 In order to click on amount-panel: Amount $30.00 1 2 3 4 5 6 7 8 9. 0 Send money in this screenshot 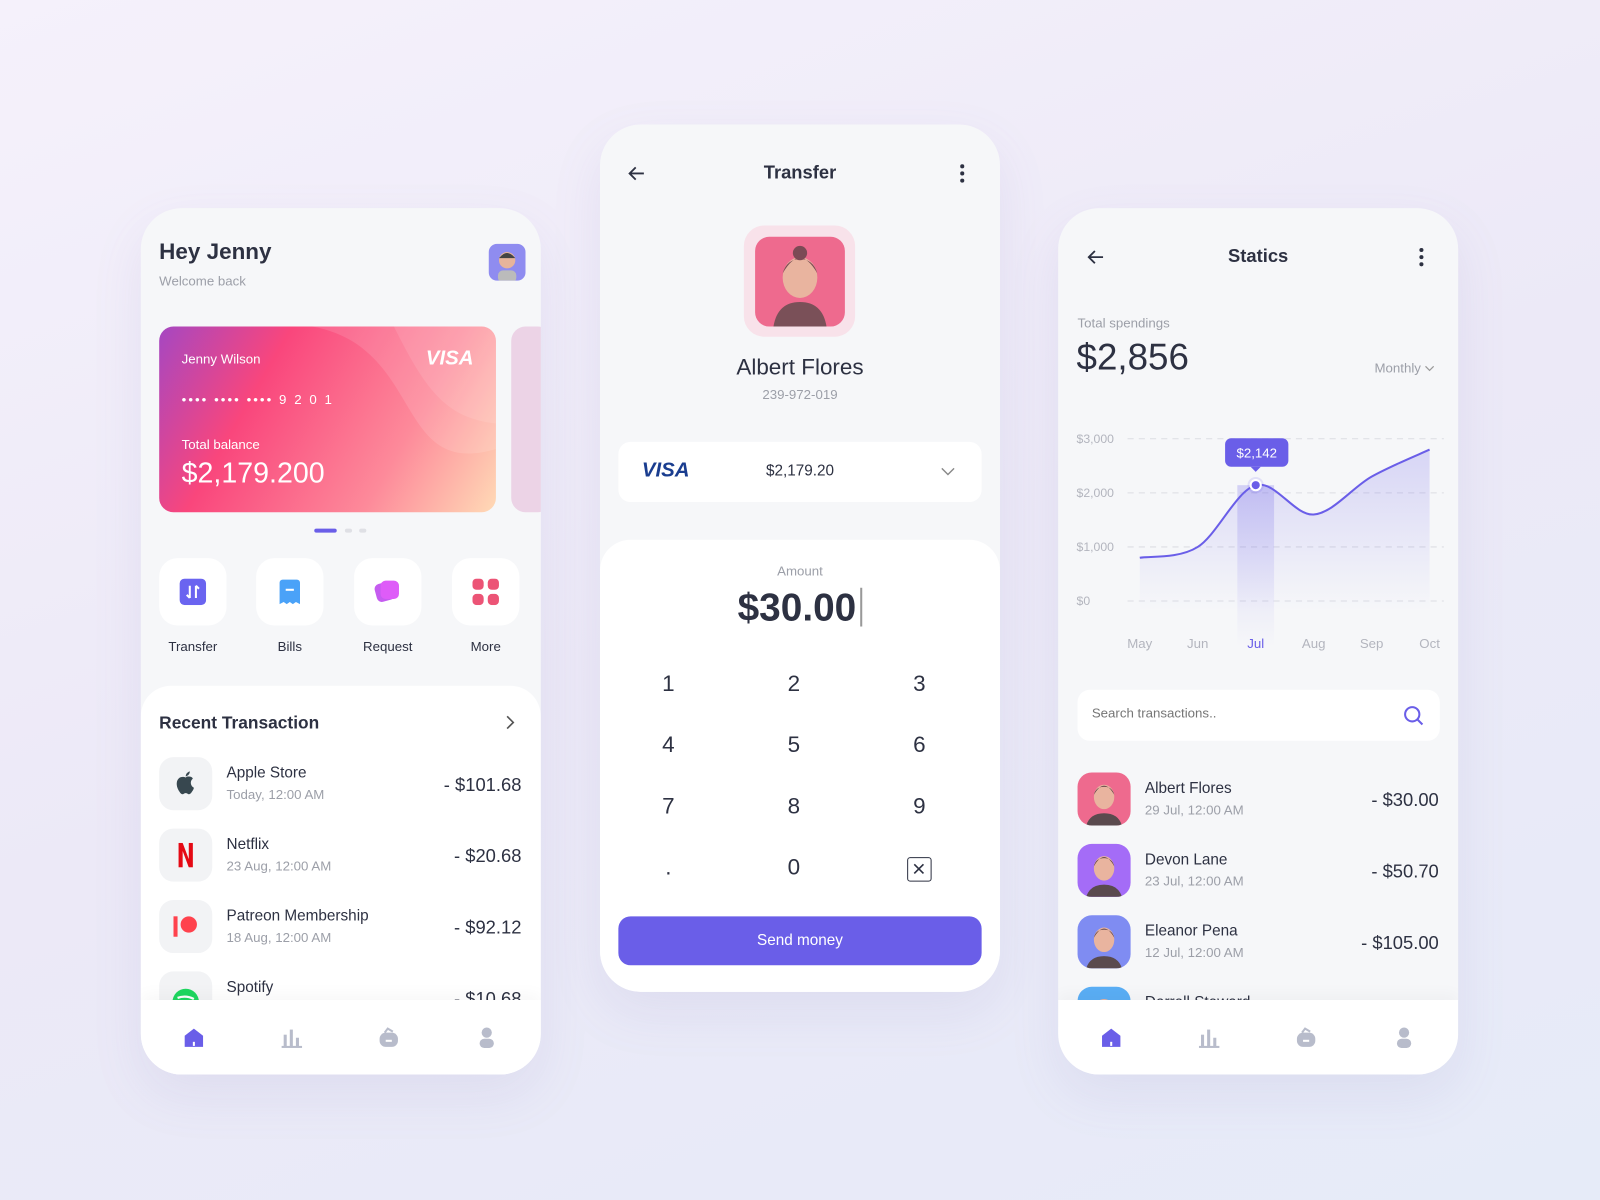, I will do `click(799, 765)`.